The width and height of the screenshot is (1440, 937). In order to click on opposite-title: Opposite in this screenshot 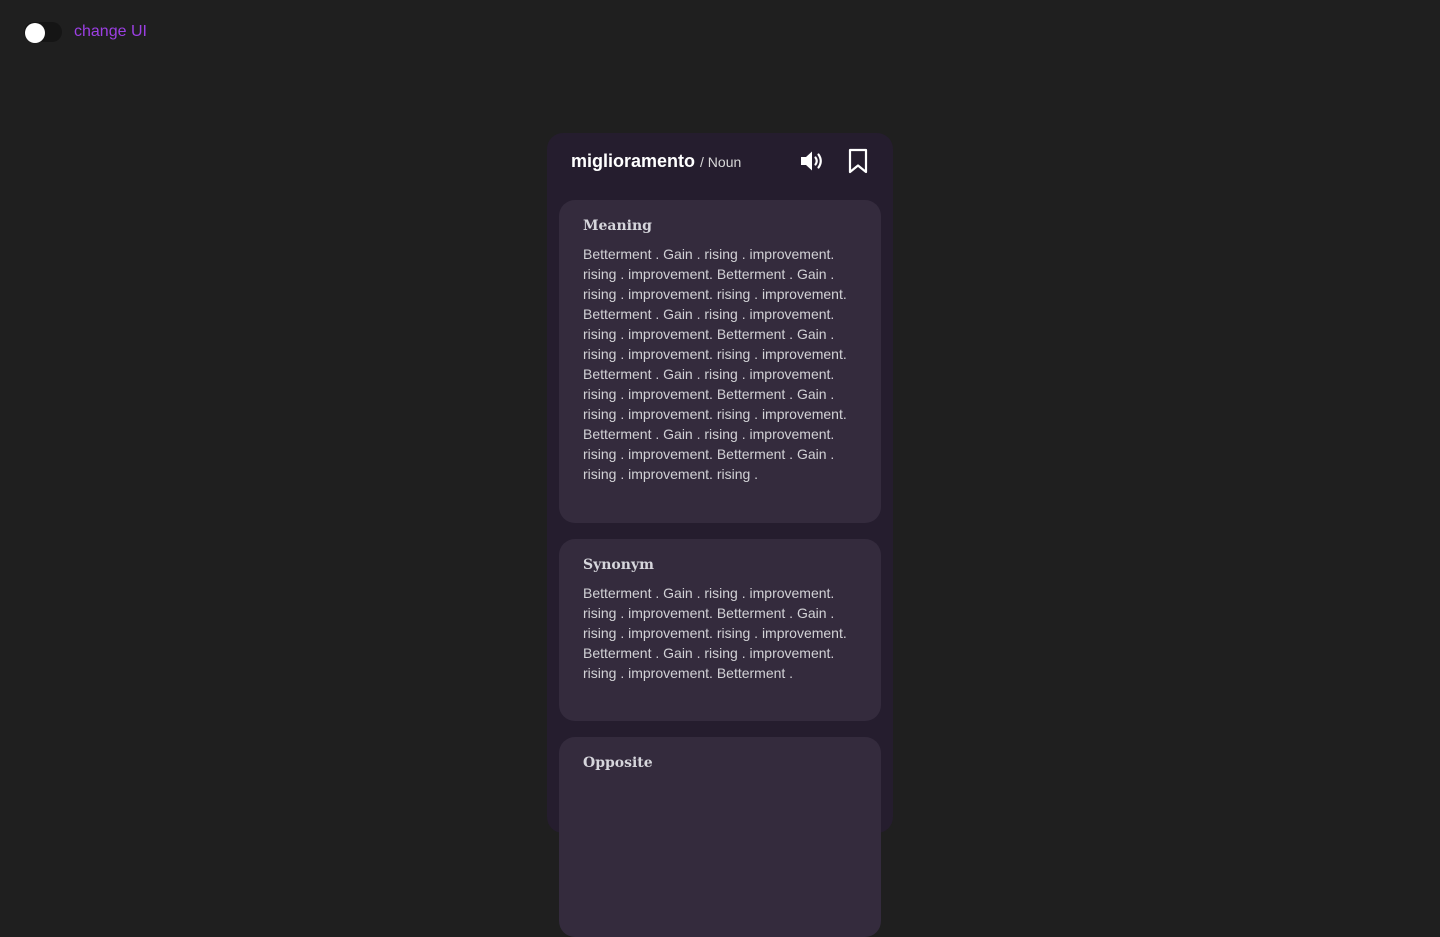, I will do `click(618, 763)`.